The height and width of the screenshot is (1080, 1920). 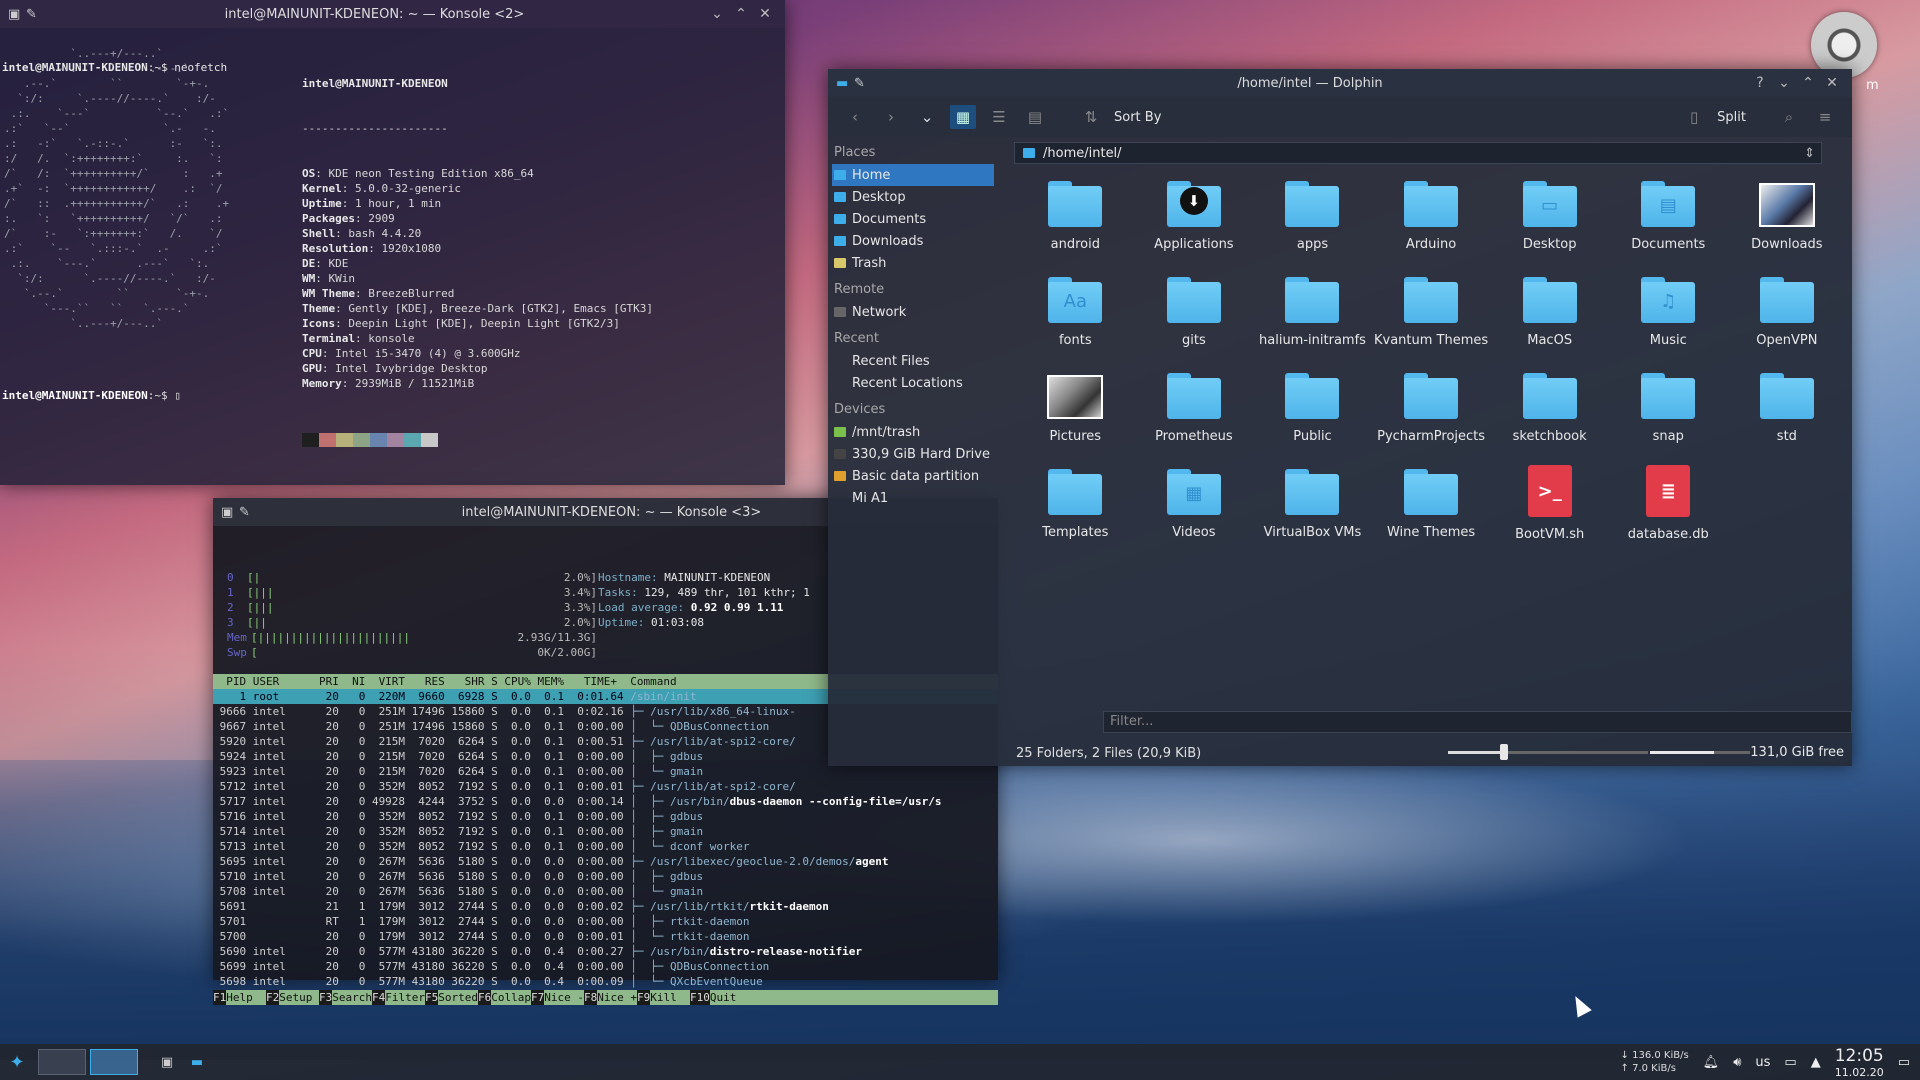 I want to click on details-view-icon: ▤, so click(x=1035, y=117).